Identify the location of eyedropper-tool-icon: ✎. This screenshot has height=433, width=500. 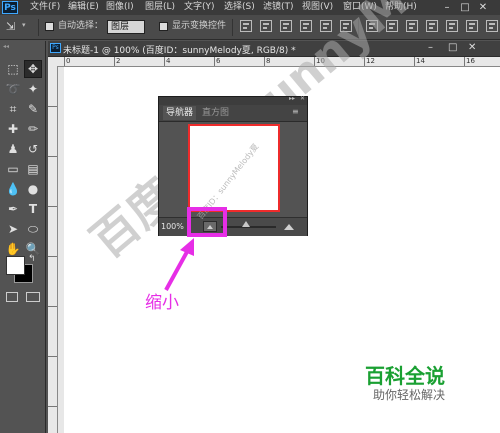
(33, 109).